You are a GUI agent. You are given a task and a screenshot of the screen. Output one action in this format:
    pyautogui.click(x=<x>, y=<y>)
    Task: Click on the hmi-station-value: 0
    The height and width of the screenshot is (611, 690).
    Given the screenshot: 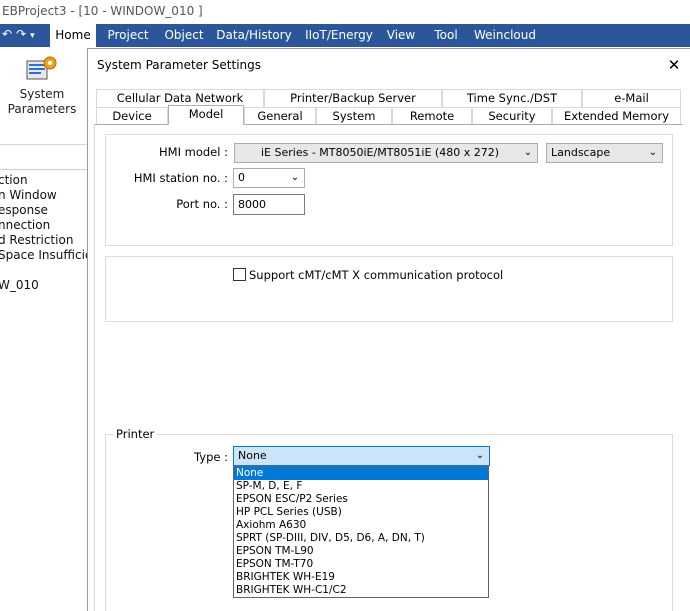 What is the action you would take?
    pyautogui.click(x=241, y=177)
    